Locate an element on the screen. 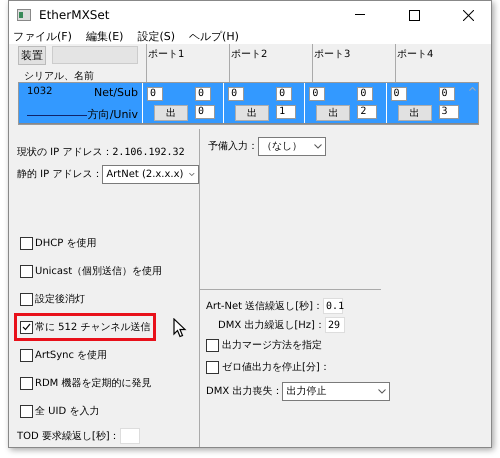 This screenshot has width=500, height=458. close-icon is located at coordinates (468, 15).